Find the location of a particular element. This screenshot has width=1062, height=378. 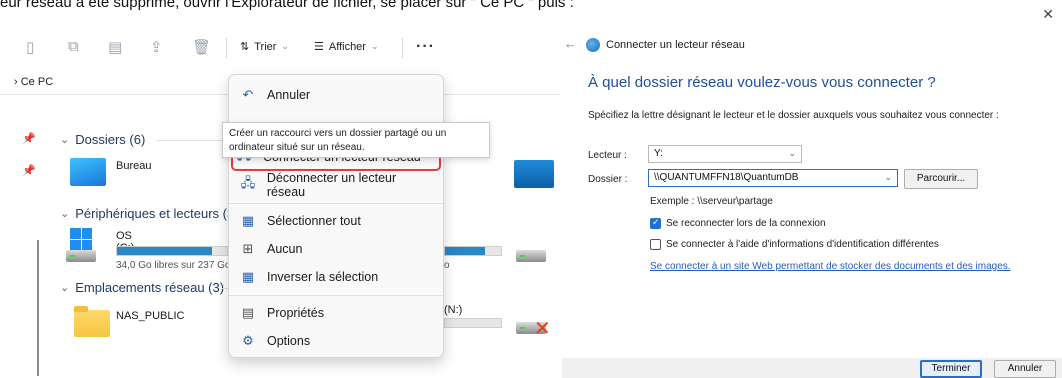

delete-icon: 🗑 is located at coordinates (201, 47).